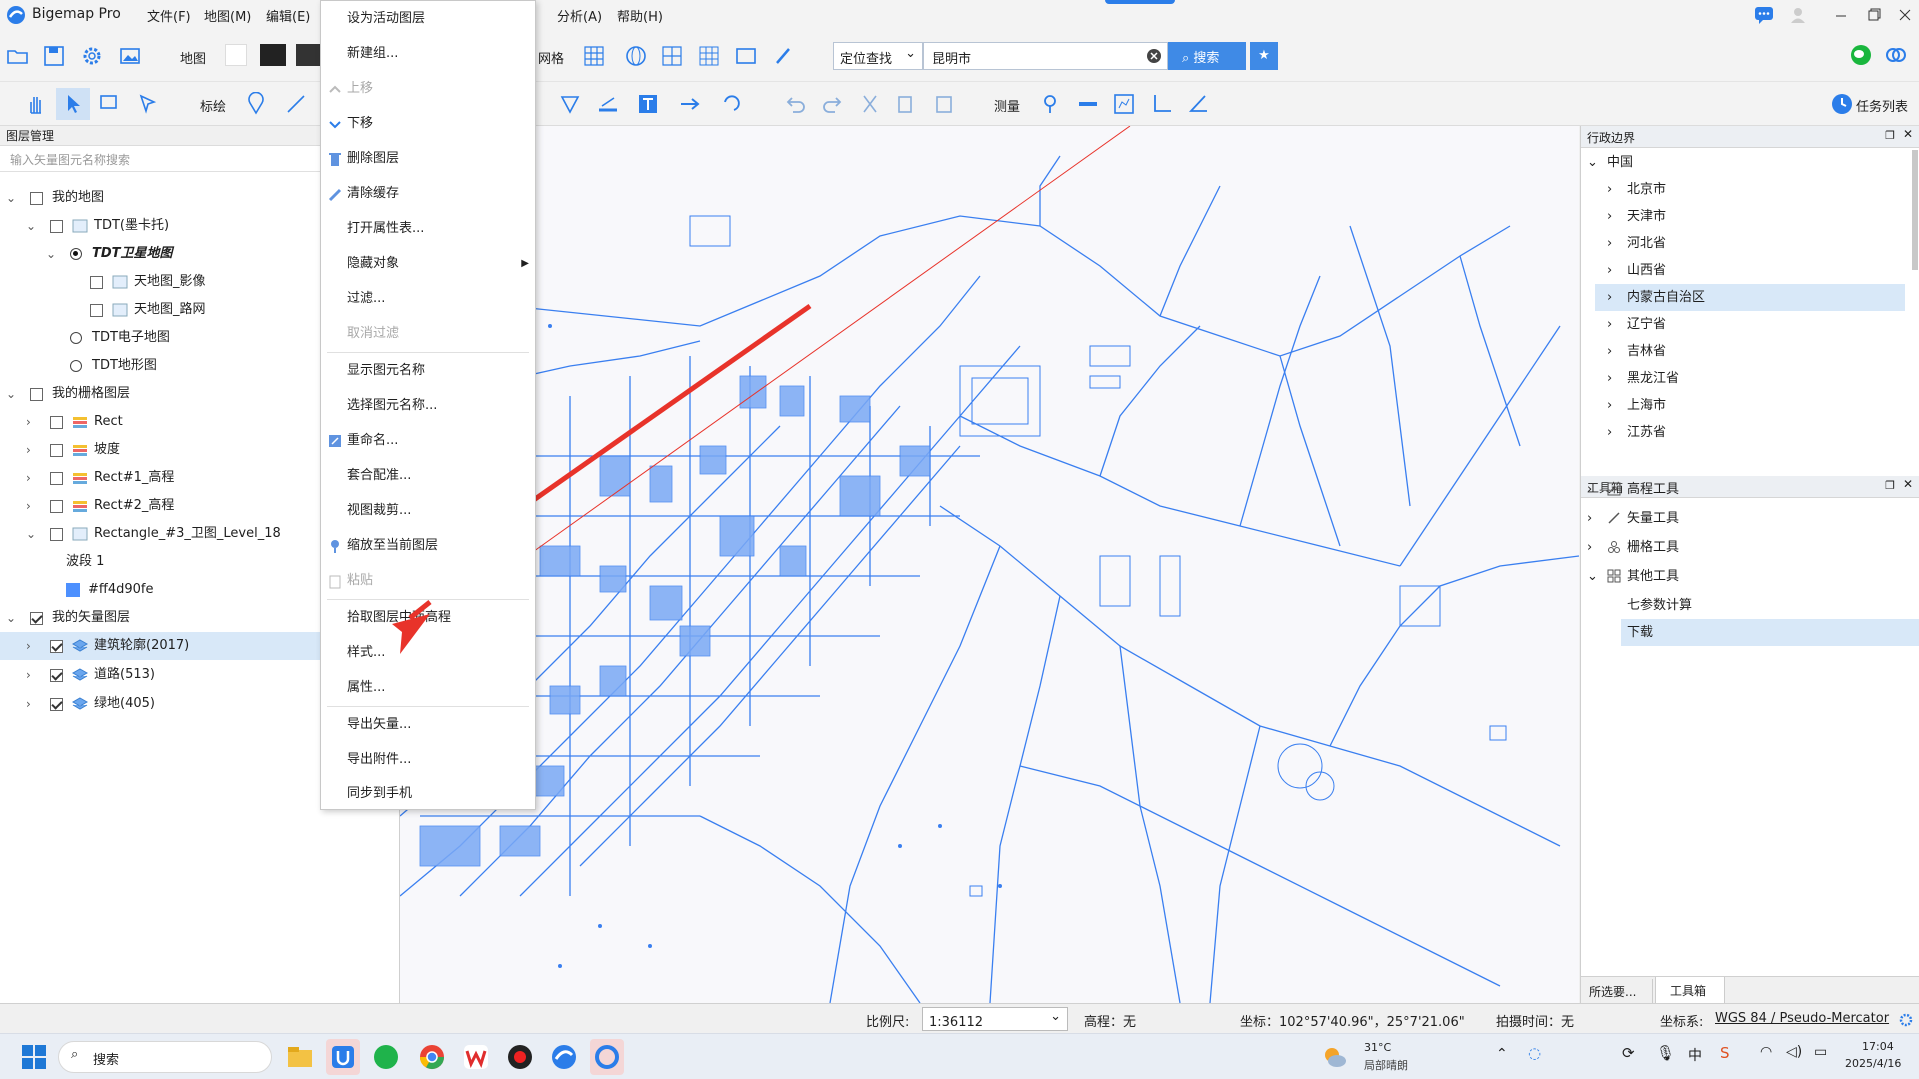 The height and width of the screenshot is (1079, 1919). Describe the element at coordinates (428, 333) in the screenshot. I see `menu-cancel-filter: 取消过滤` at that location.